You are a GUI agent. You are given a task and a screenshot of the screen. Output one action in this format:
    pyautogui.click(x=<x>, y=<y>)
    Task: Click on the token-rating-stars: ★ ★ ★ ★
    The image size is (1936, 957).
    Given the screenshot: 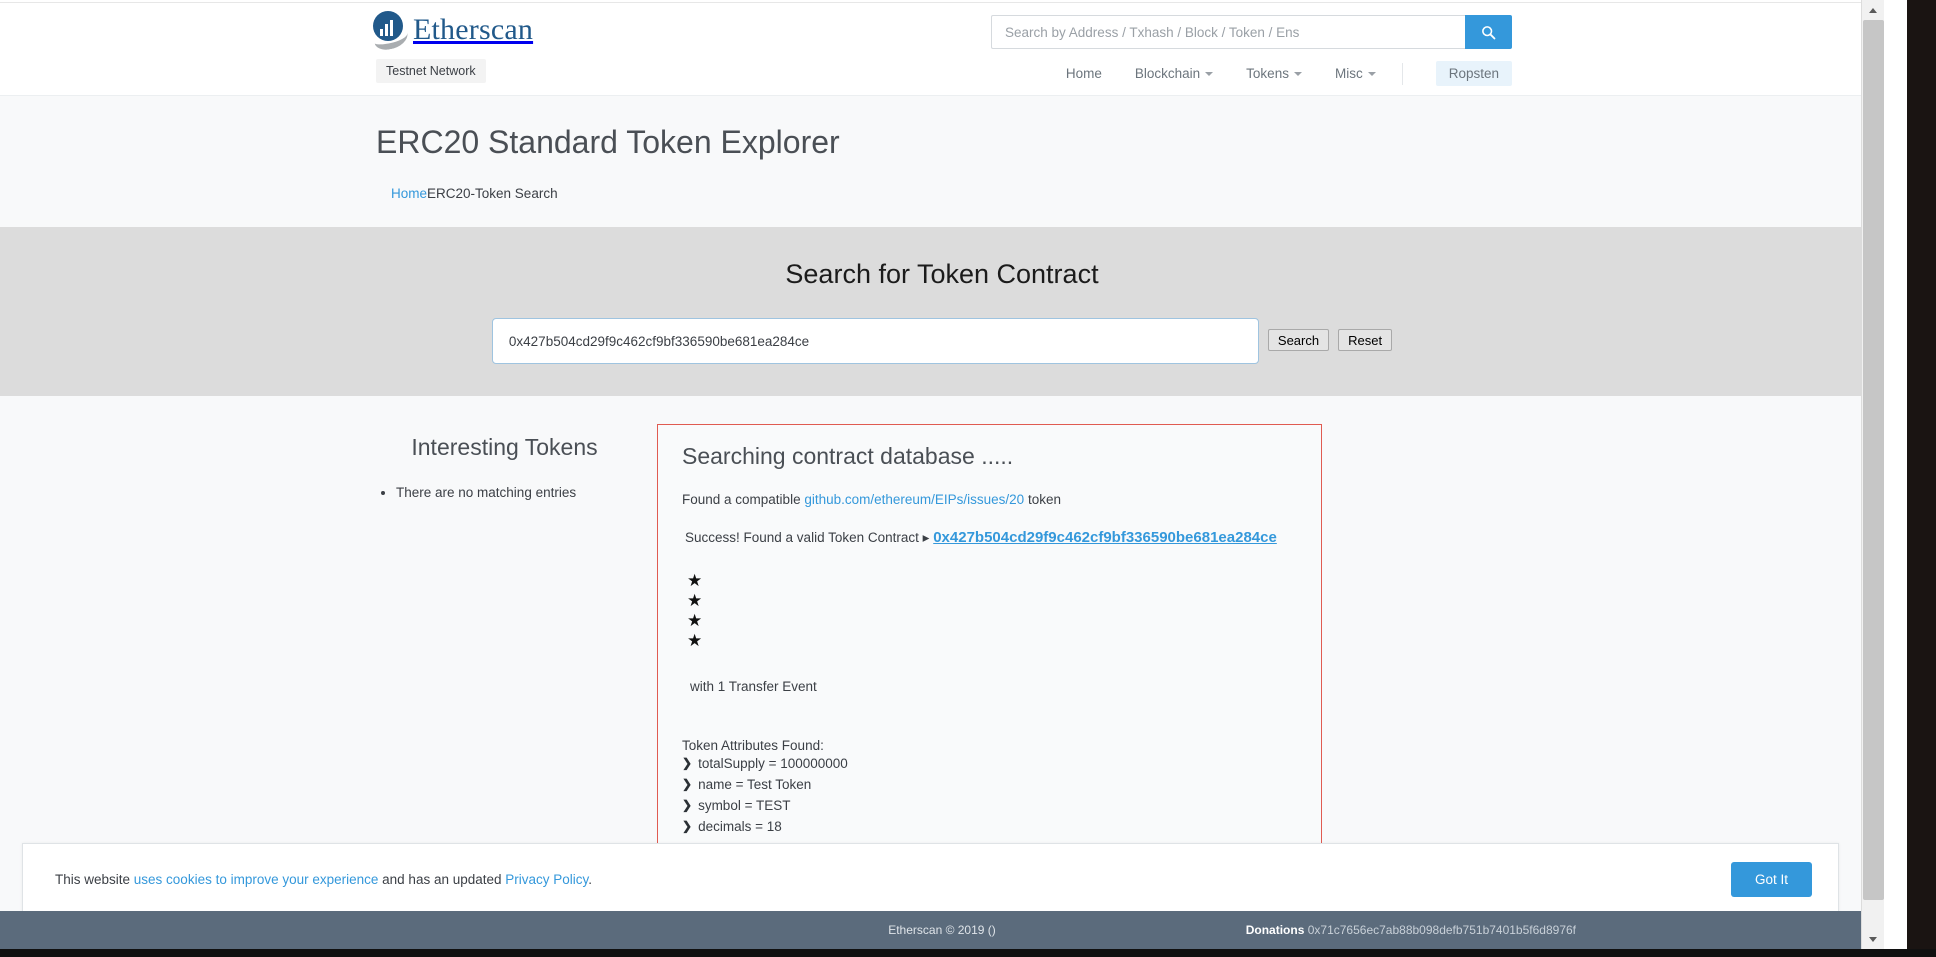 What is the action you would take?
    pyautogui.click(x=992, y=610)
    